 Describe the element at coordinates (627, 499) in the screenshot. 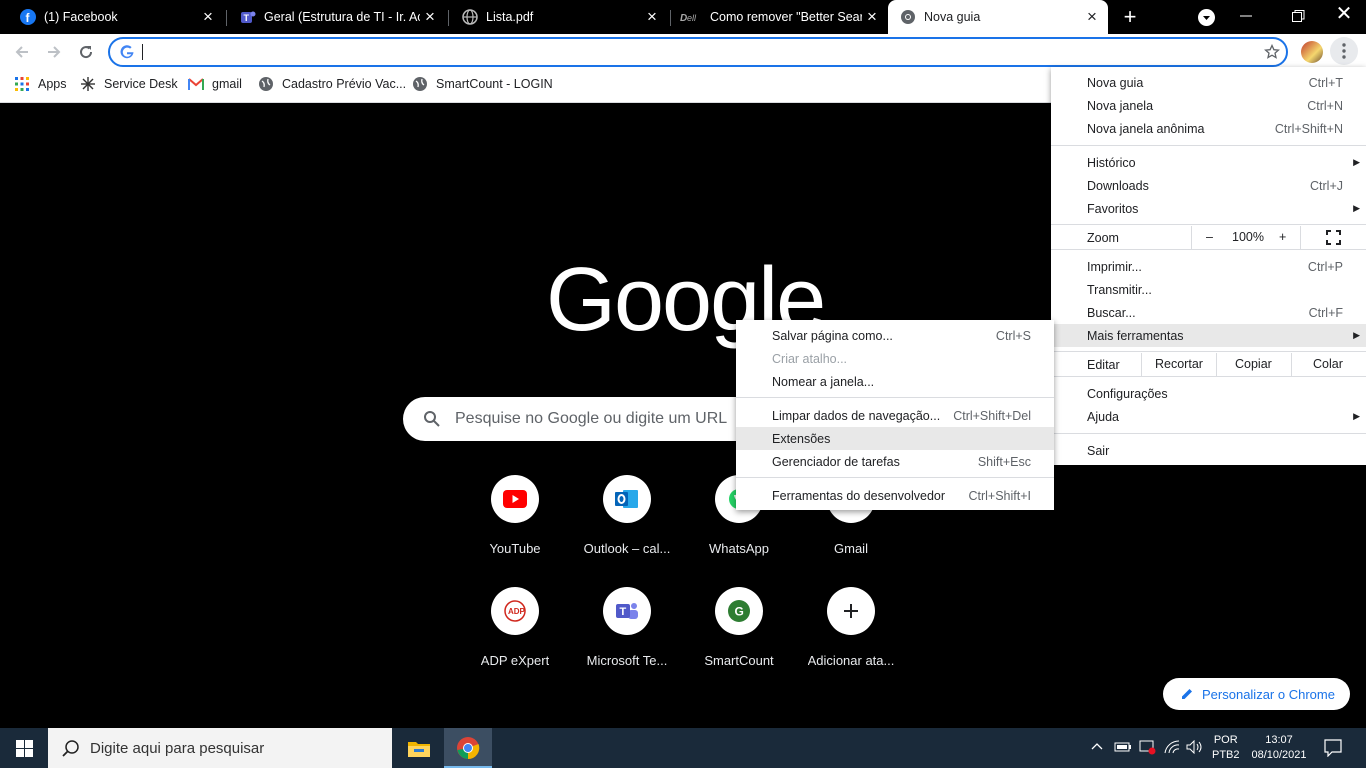

I see `outlook-icon` at that location.